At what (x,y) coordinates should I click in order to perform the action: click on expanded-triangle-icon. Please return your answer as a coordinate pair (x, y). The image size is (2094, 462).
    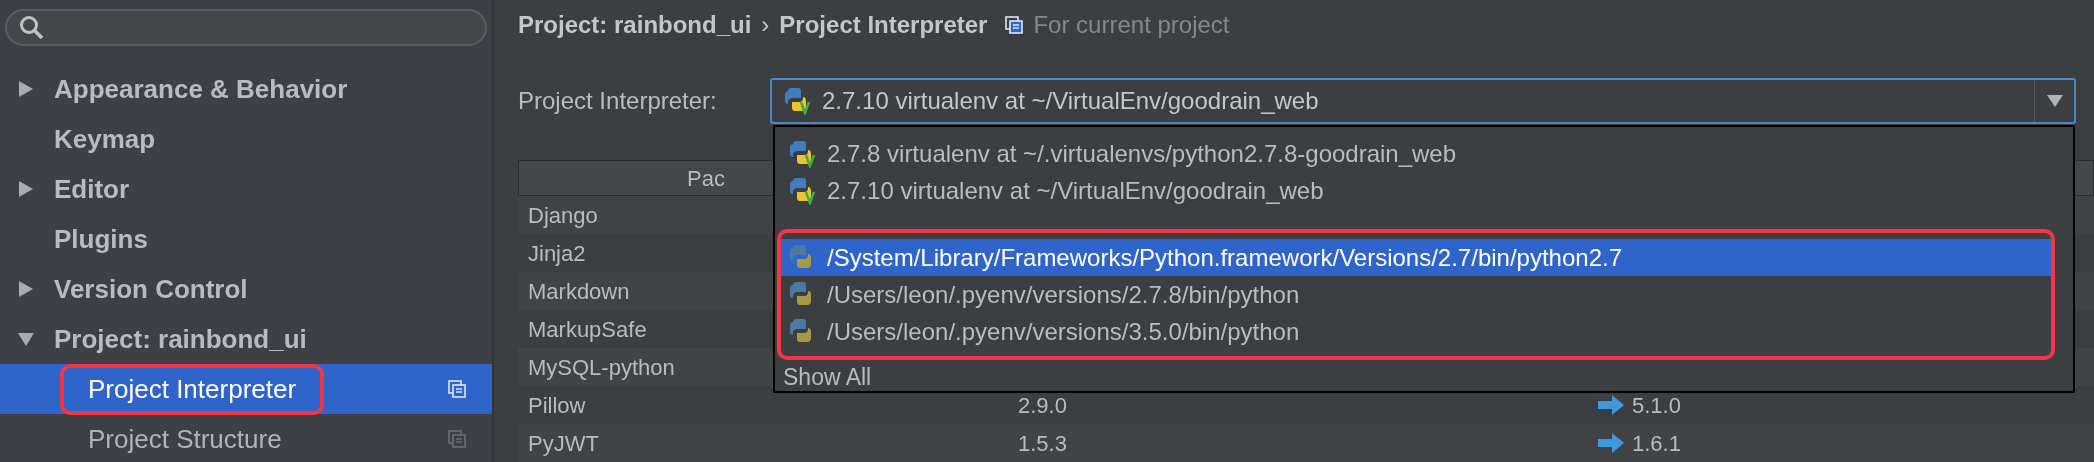
    Looking at the image, I should click on (26, 339).